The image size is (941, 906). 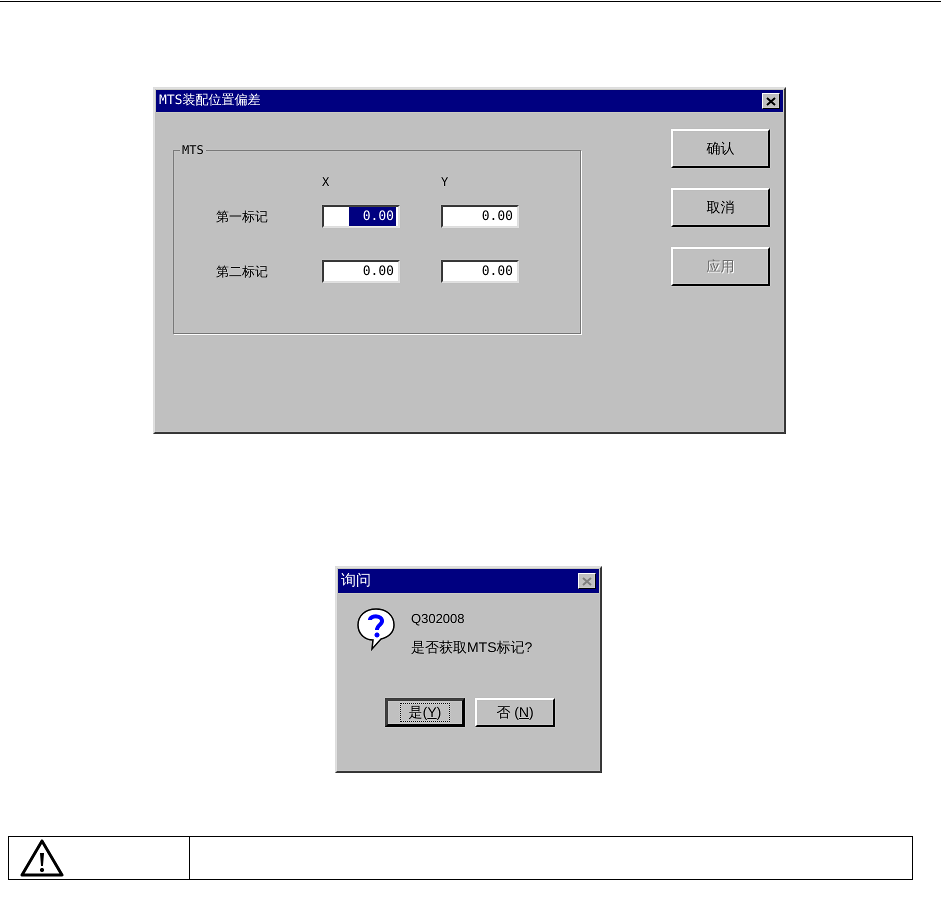 I want to click on question-bubble-icon, so click(x=376, y=629).